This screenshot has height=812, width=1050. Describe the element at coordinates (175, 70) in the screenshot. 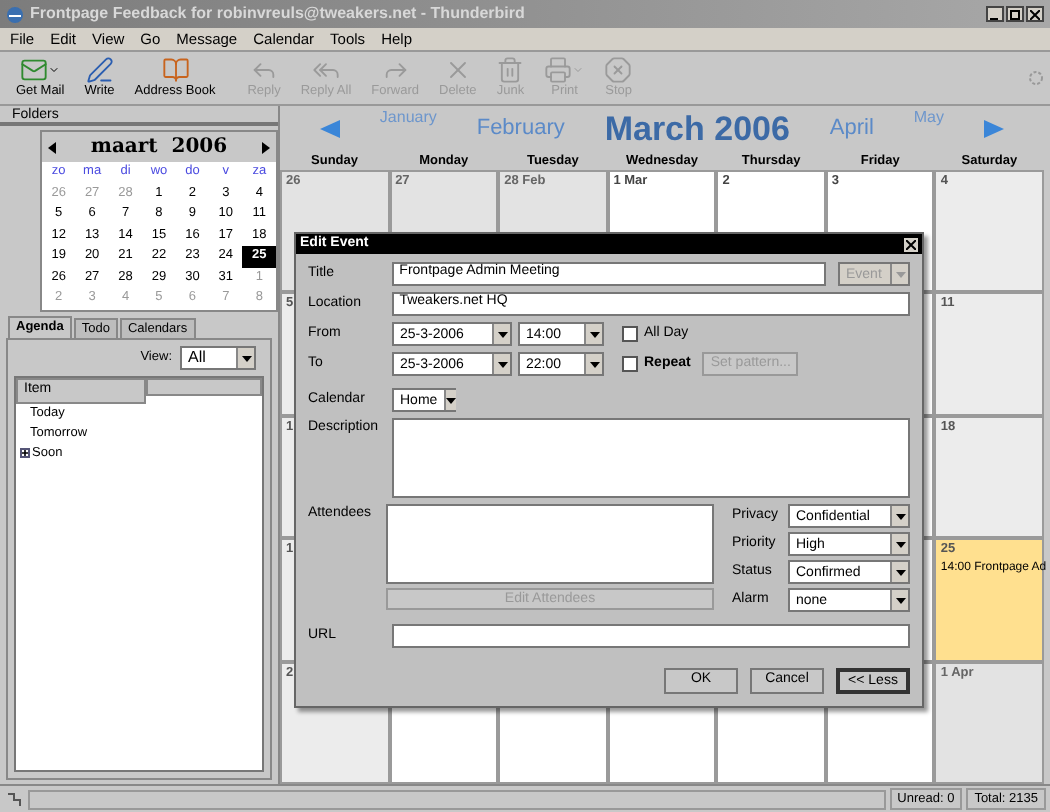

I see `book-icon` at that location.